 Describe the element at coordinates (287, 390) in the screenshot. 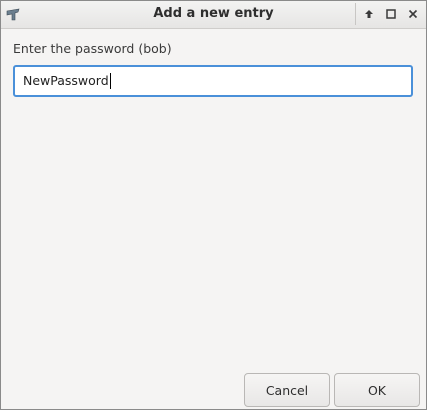

I see `cancel-button: Cancel` at that location.